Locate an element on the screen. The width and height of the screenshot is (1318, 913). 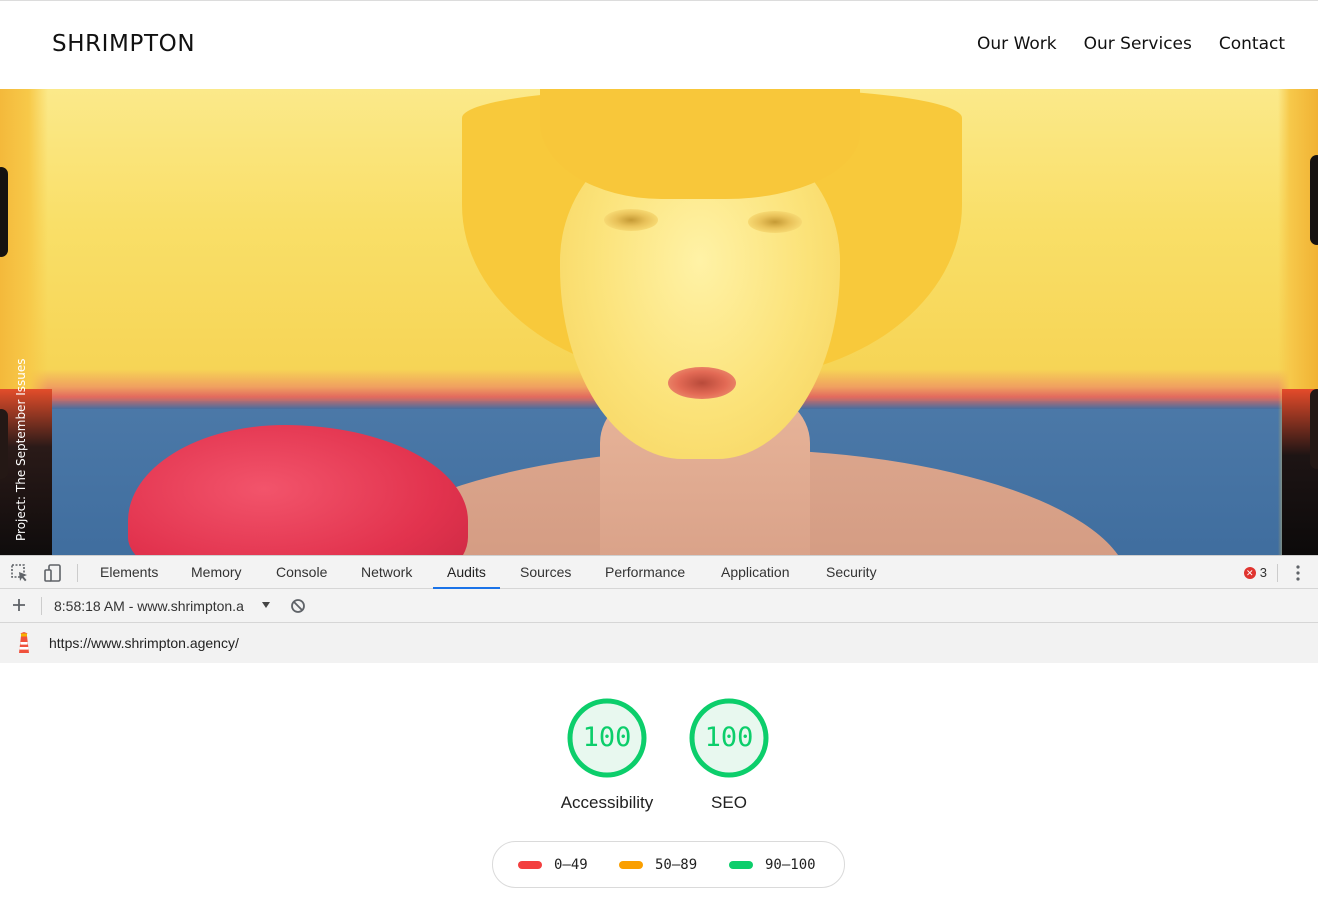
tab-memory: Memory is located at coordinates (216, 572).